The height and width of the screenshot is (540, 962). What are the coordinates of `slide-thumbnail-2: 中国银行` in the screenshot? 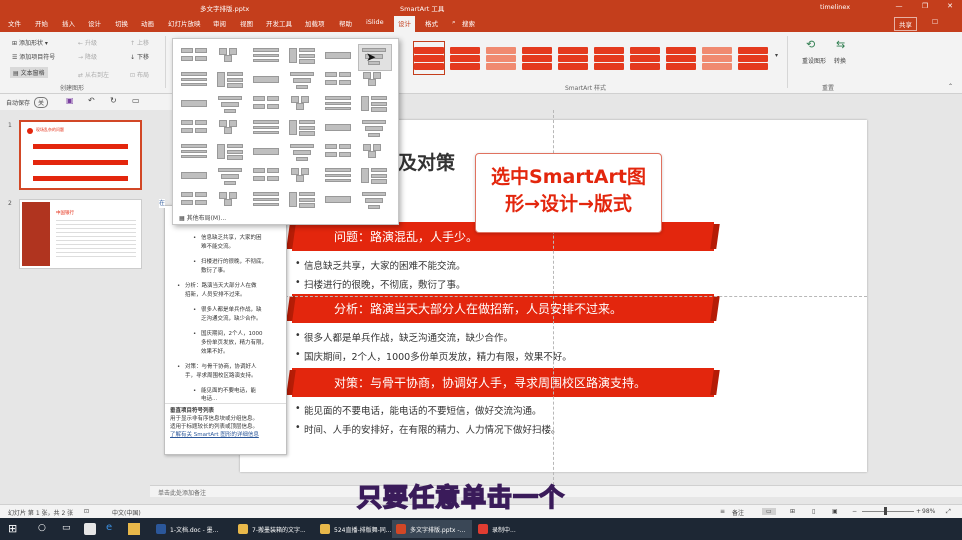 It's located at (80, 234).